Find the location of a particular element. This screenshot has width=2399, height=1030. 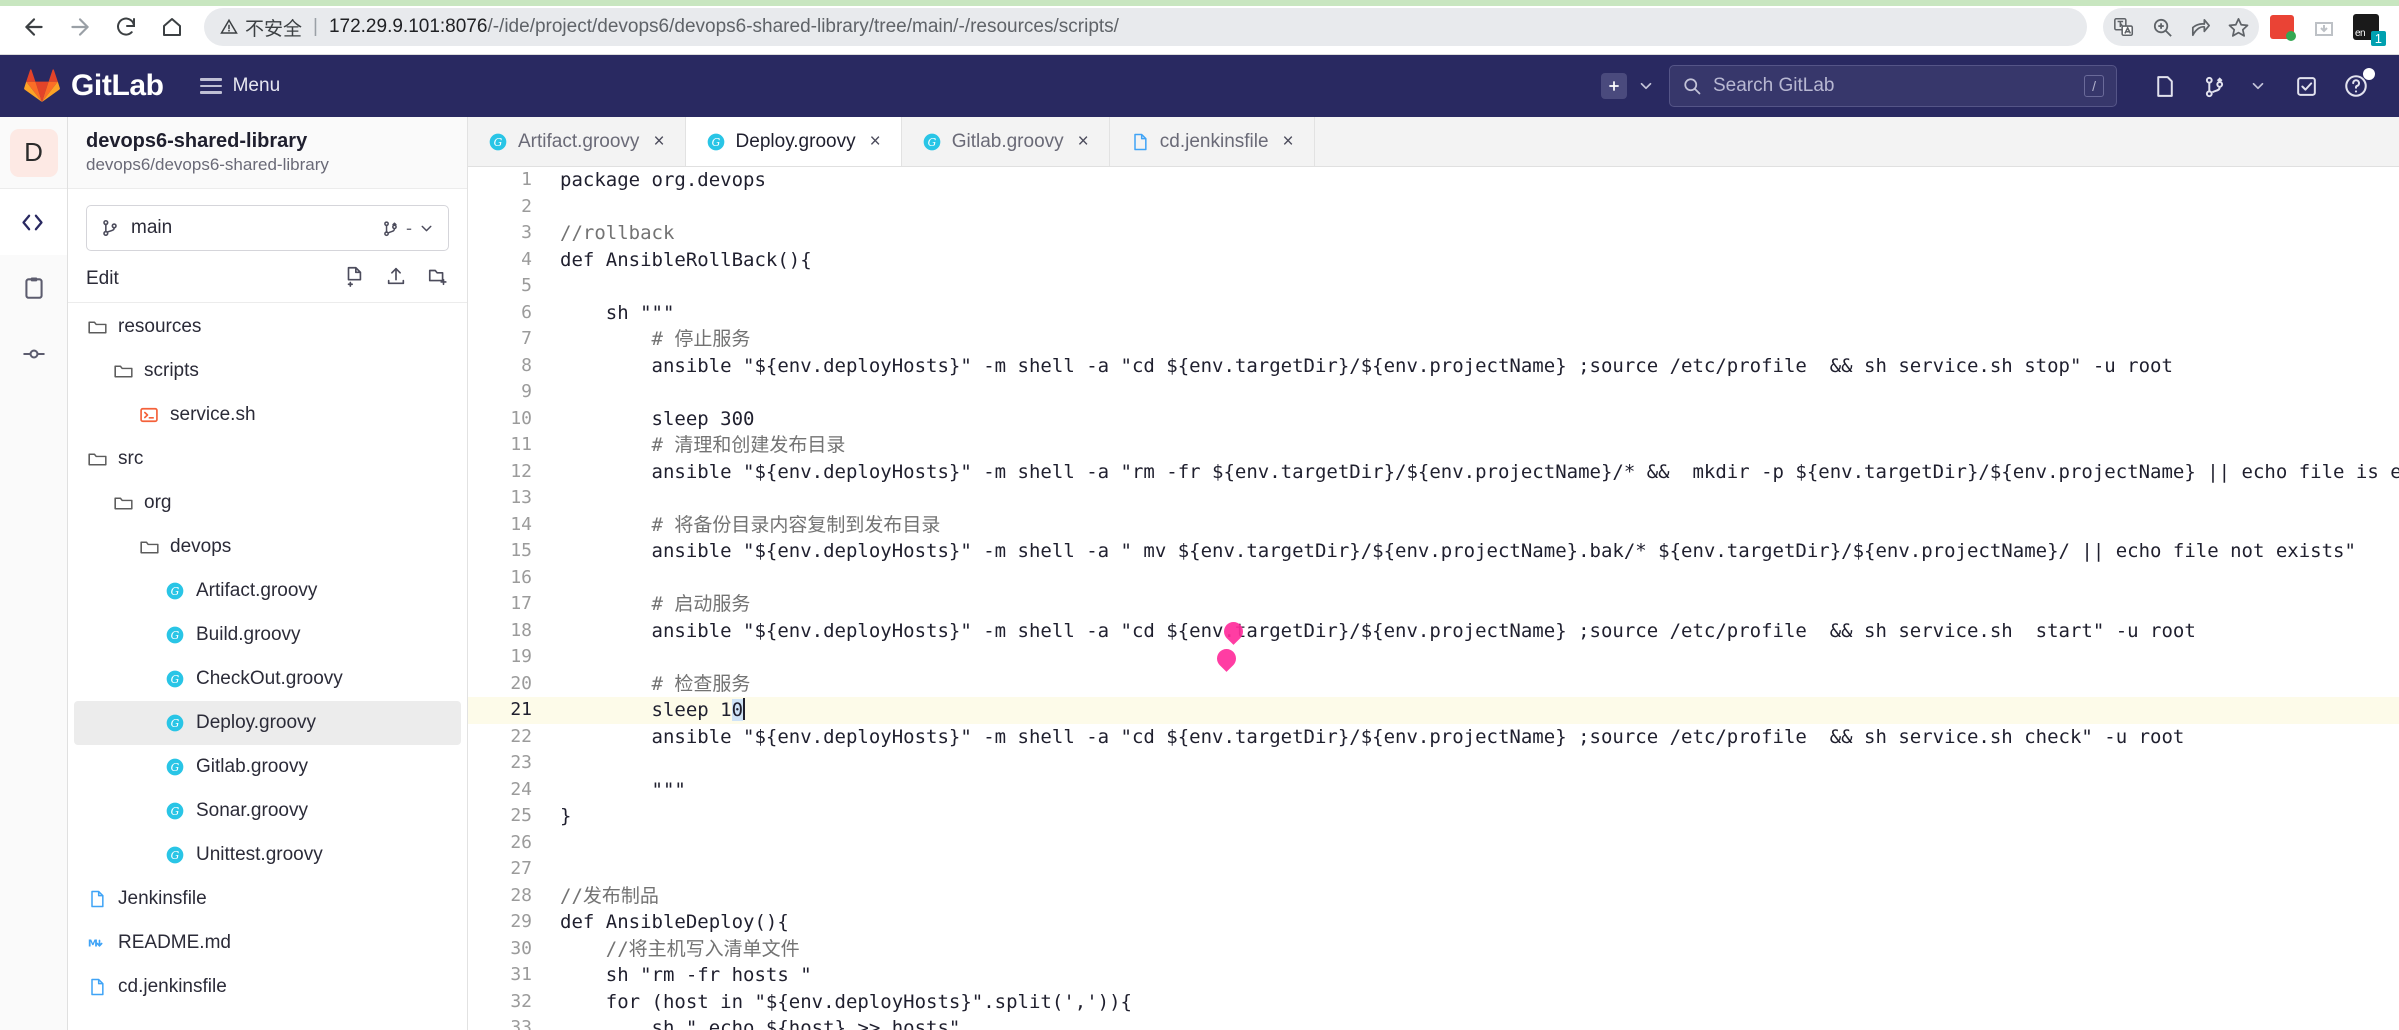

tree-item-deploy-groovy: G Deploy.groovy is located at coordinates (267, 723).